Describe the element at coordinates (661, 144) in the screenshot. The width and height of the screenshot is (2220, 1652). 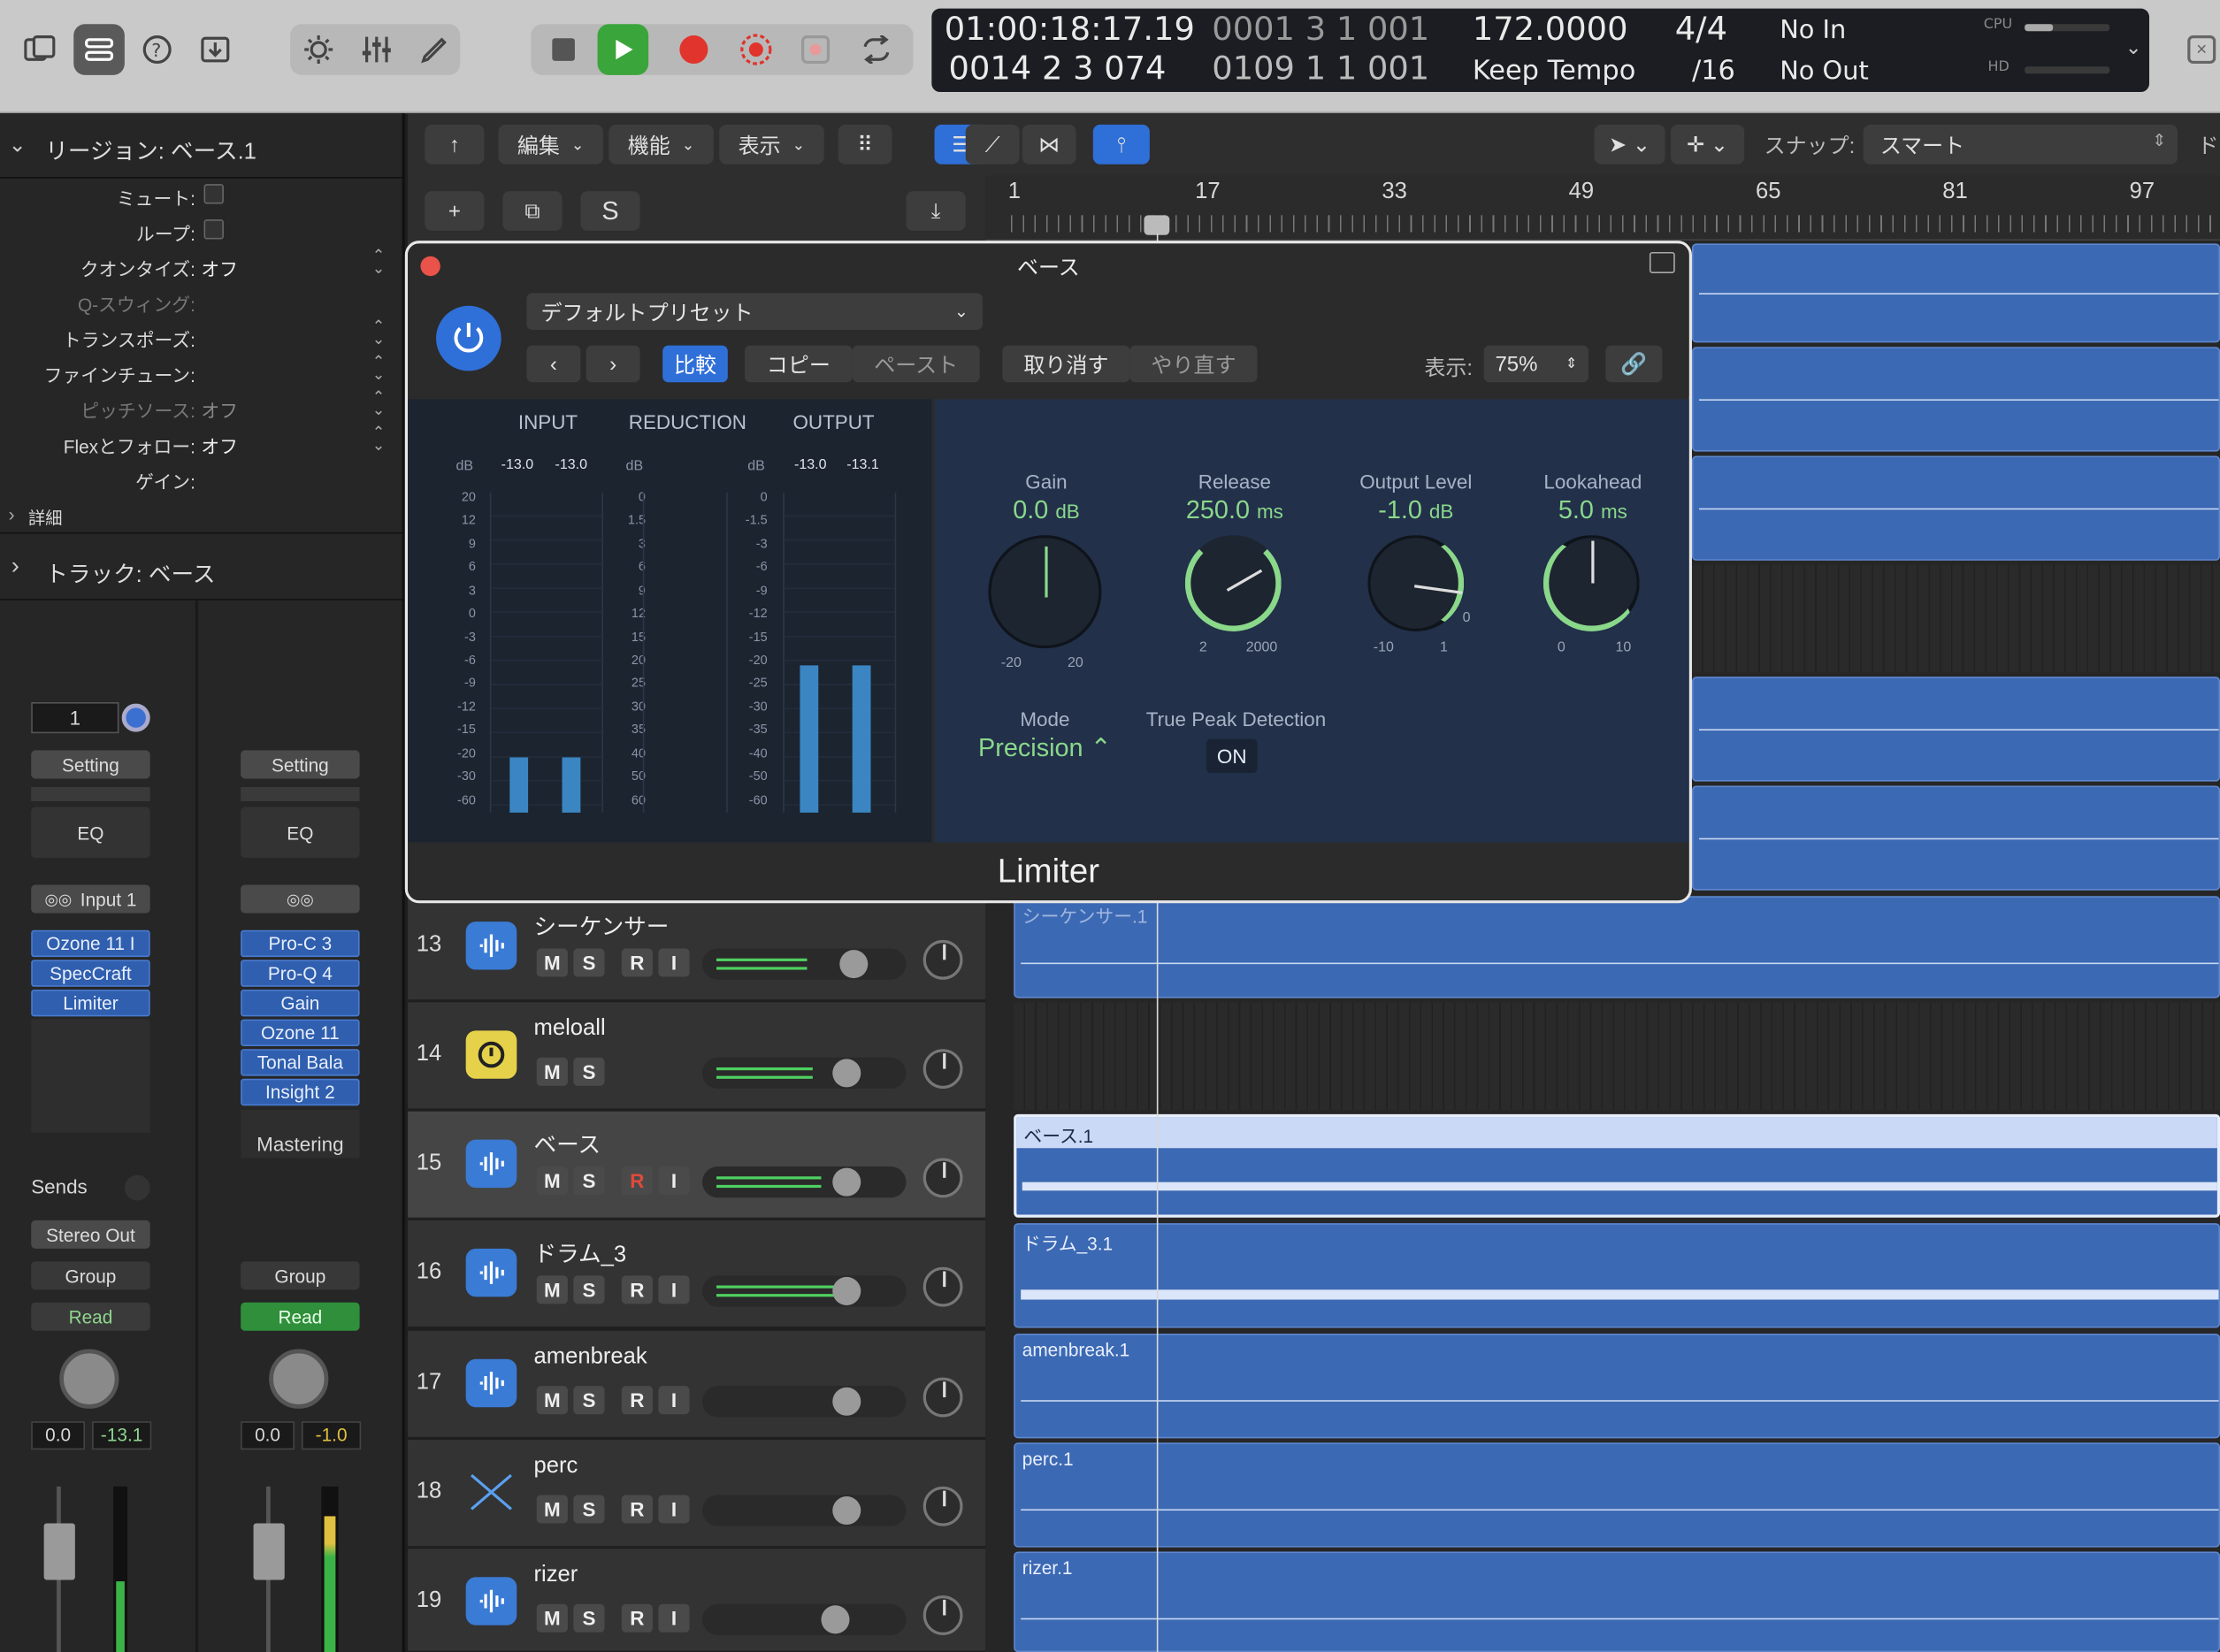
I see `functions-menu: 機能 ⌄` at that location.